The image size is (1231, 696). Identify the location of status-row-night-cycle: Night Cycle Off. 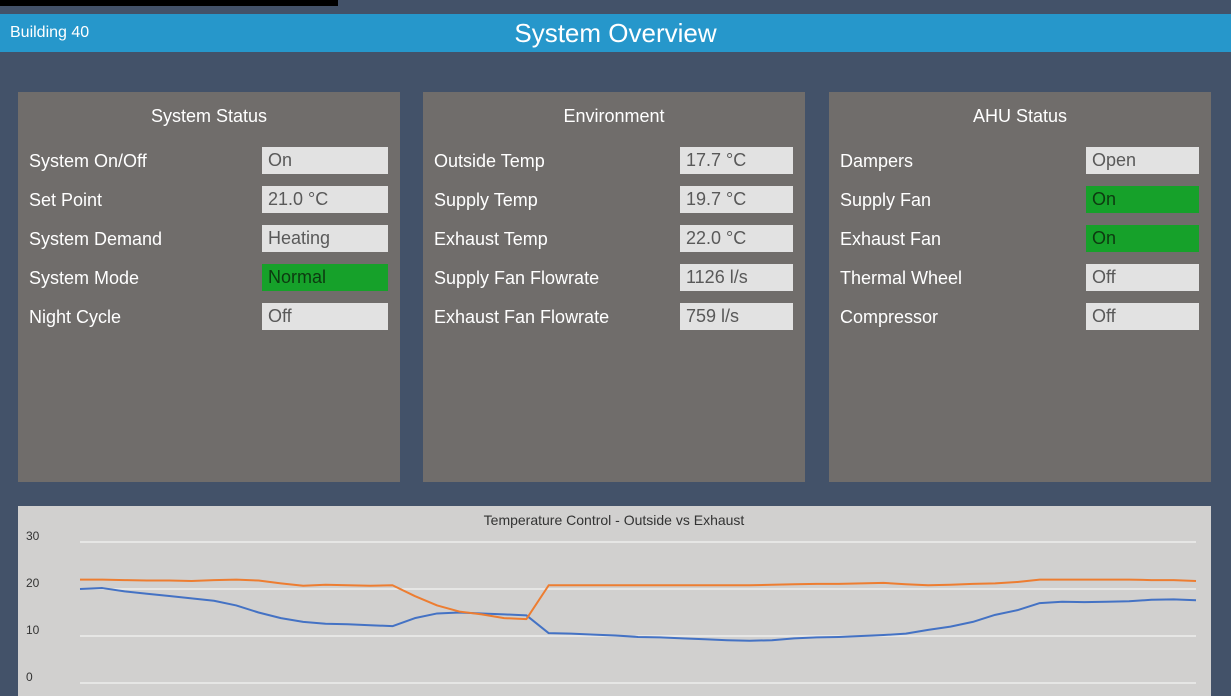
(209, 317).